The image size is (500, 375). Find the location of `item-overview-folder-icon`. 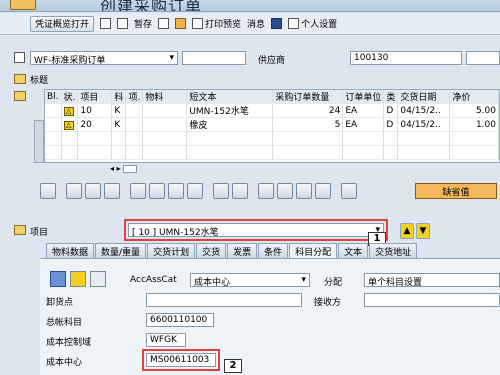

item-overview-folder-icon is located at coordinates (20, 96).